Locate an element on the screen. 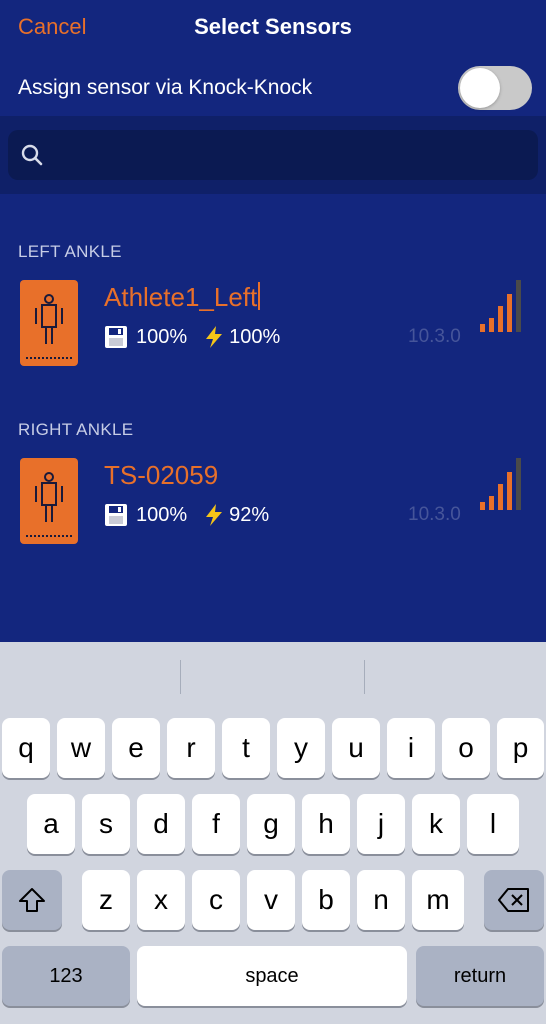 This screenshot has height=1024, width=546. key-c: c is located at coordinates (216, 900).